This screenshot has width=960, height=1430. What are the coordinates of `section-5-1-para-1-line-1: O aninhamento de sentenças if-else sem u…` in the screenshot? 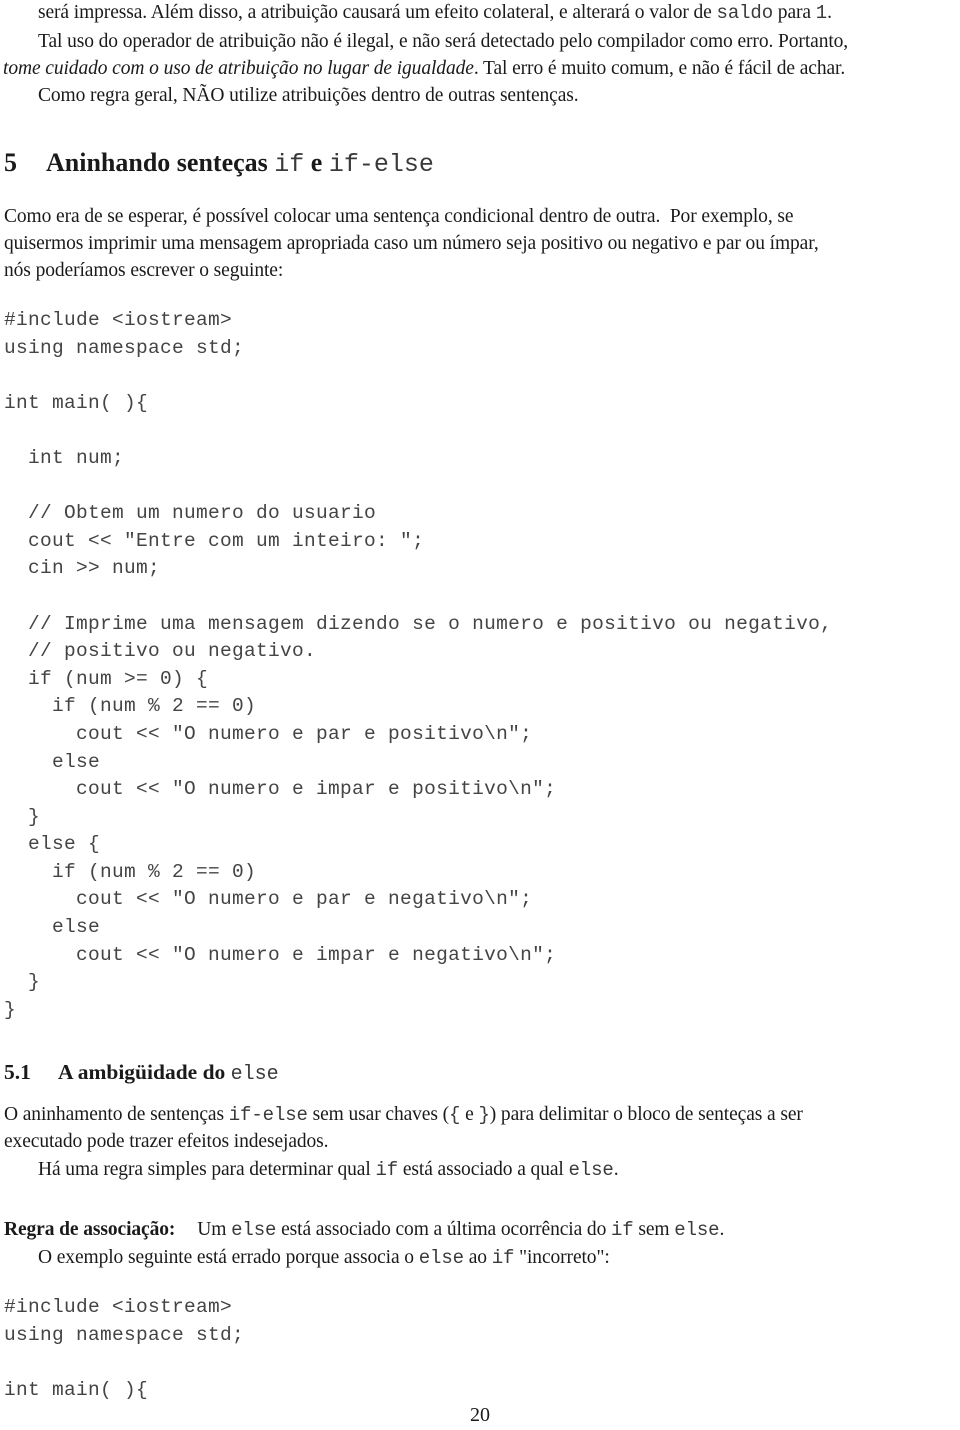 It's located at (403, 1115).